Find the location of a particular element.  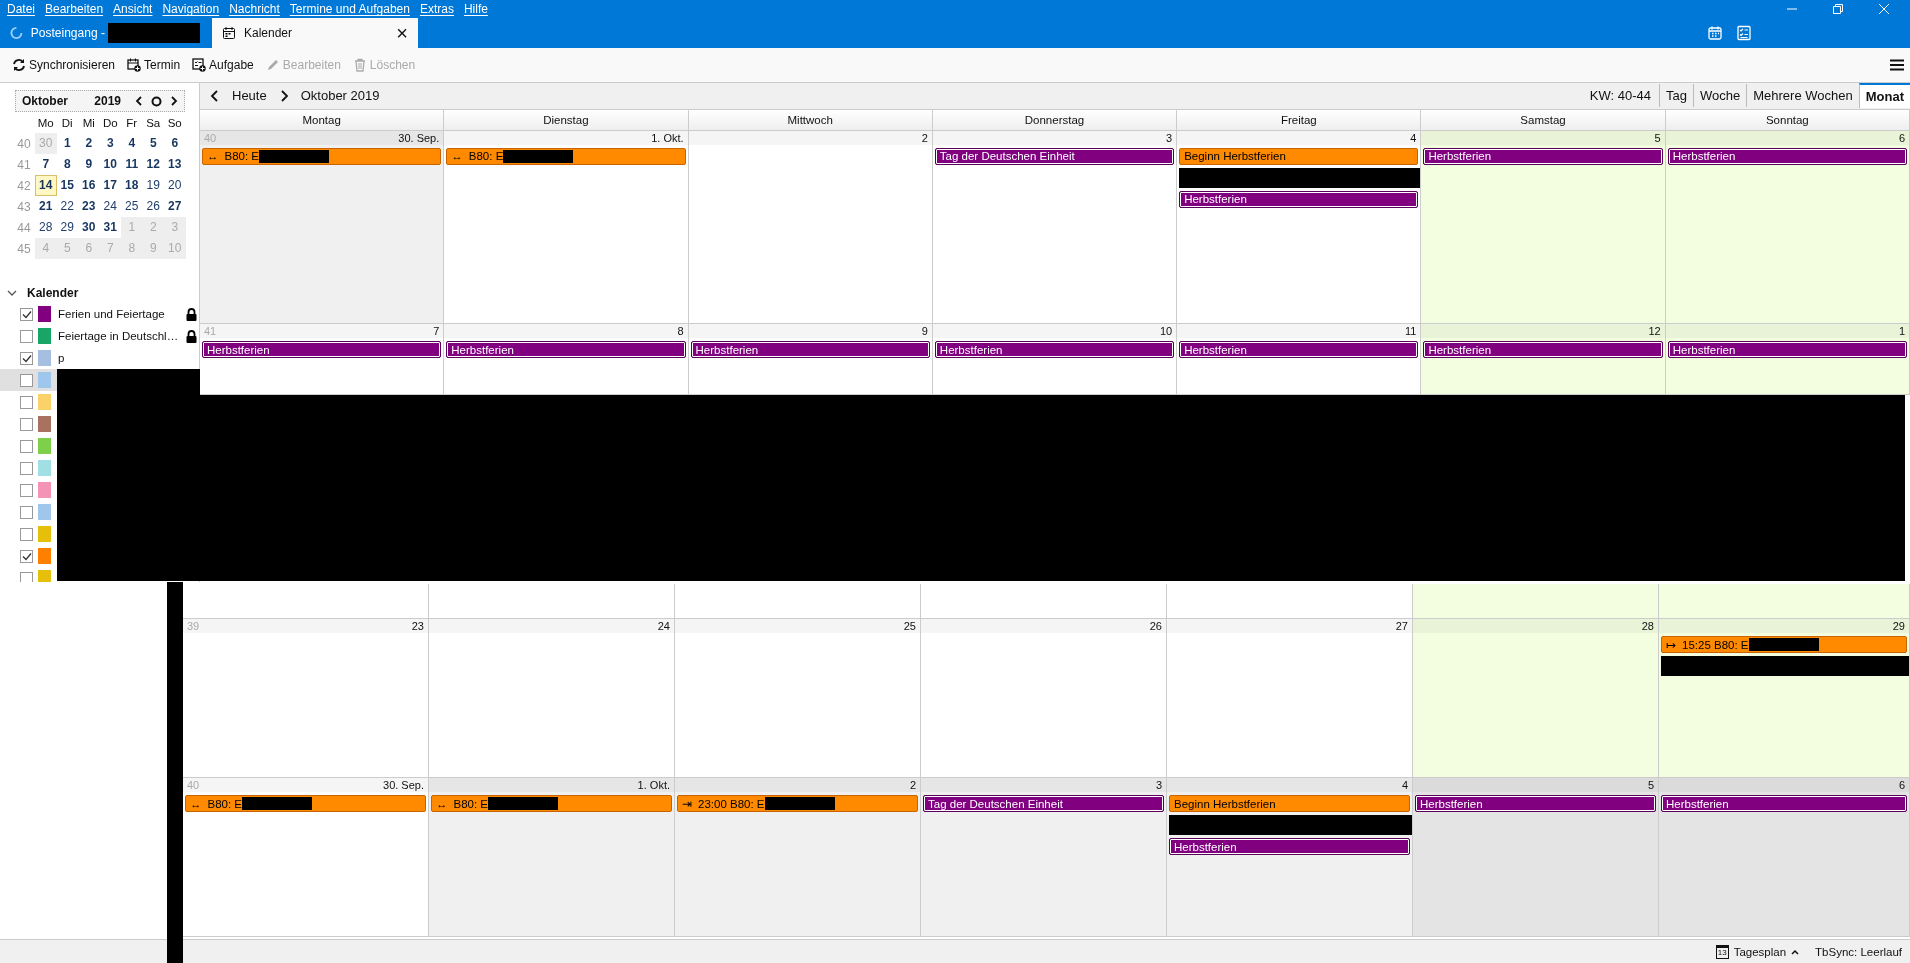

chevron-icon is located at coordinates (12, 293).